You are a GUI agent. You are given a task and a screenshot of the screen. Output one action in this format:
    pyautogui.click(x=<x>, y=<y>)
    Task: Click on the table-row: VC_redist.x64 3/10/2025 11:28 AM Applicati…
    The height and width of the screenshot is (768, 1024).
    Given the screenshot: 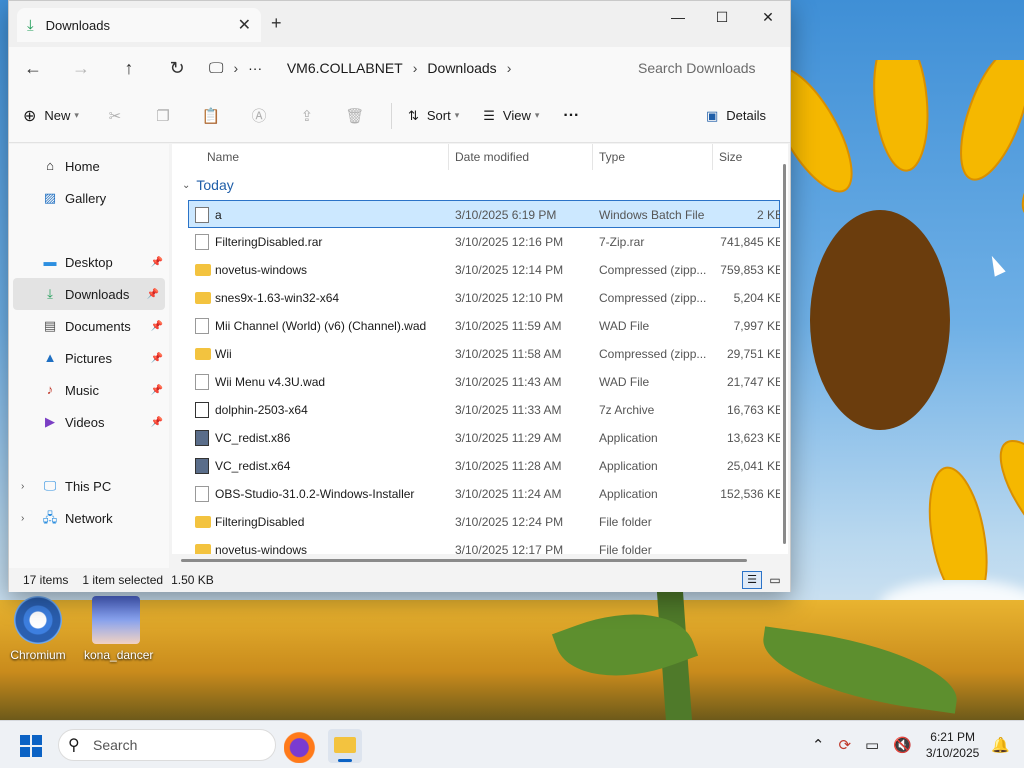 What is the action you would take?
    pyautogui.click(x=476, y=466)
    